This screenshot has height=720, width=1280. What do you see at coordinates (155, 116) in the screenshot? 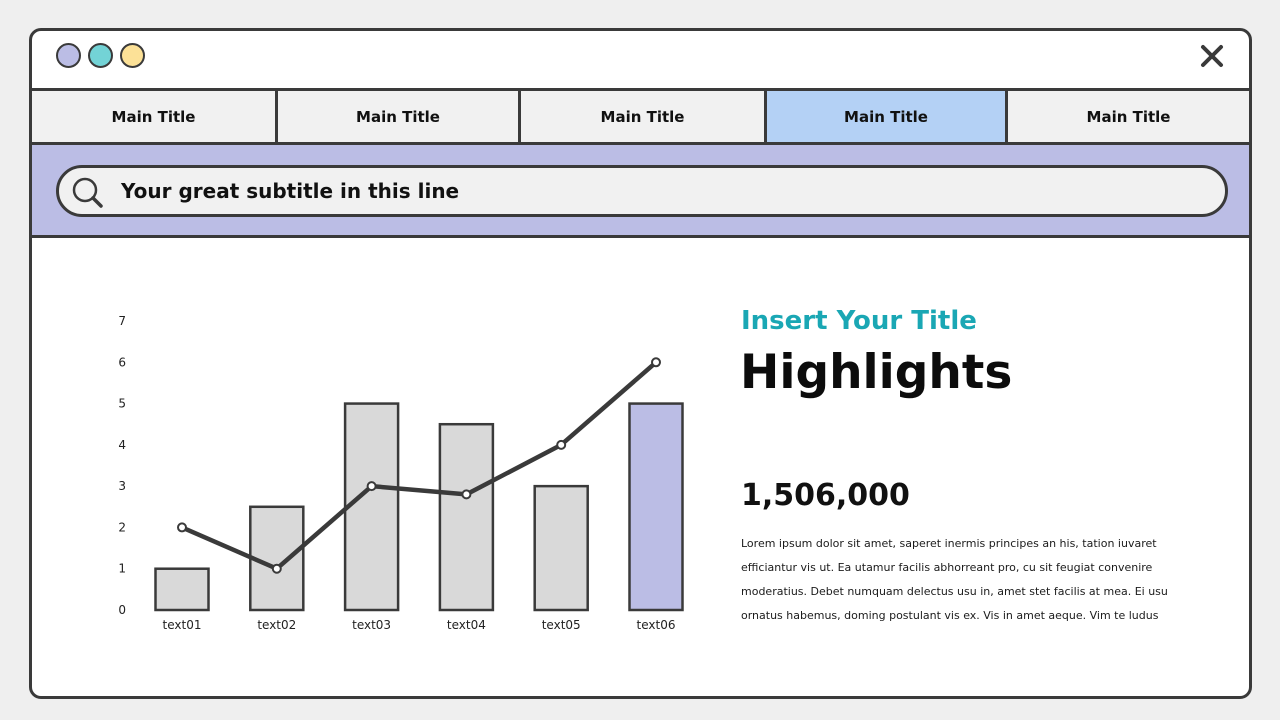
I see `tab-1: Main Title` at bounding box center [155, 116].